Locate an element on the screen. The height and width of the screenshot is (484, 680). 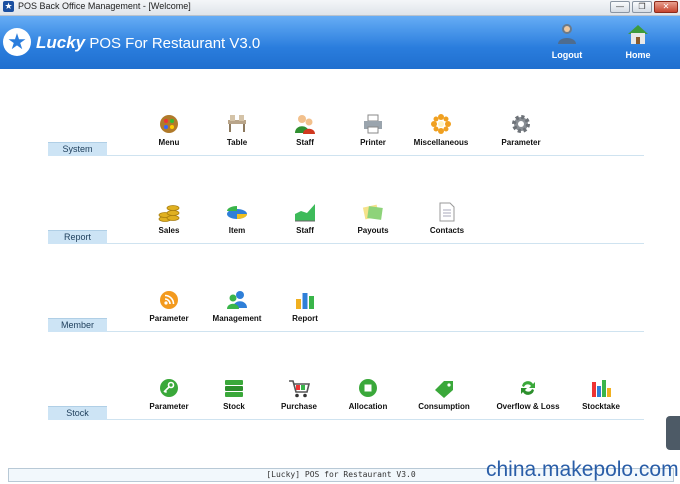
stock-overflow-loss-button: Overflow & Loss is located at coordinates (528, 394).